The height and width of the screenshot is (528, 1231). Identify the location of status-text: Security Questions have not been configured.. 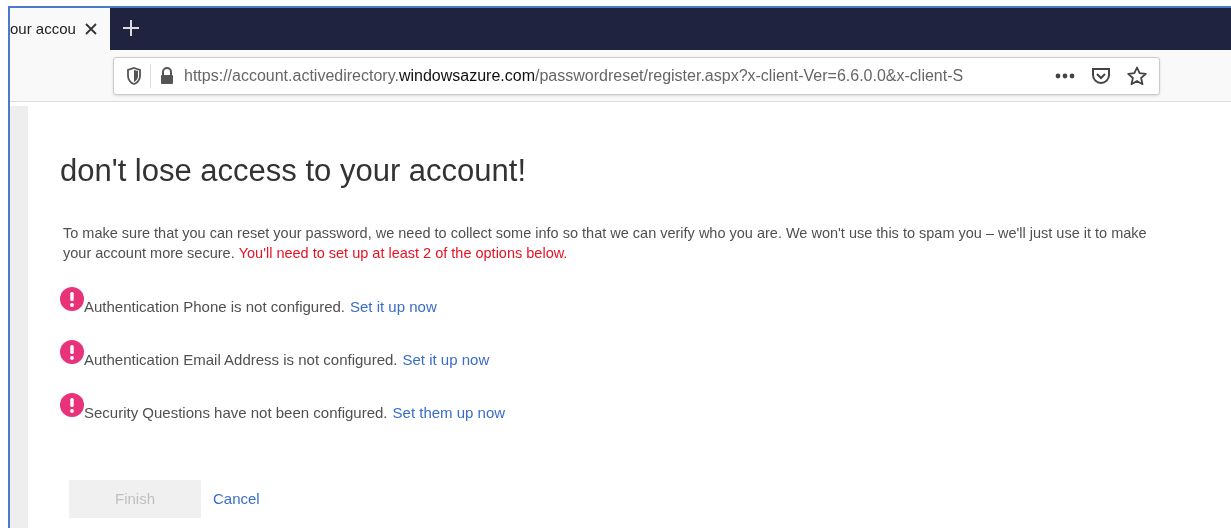
(236, 412).